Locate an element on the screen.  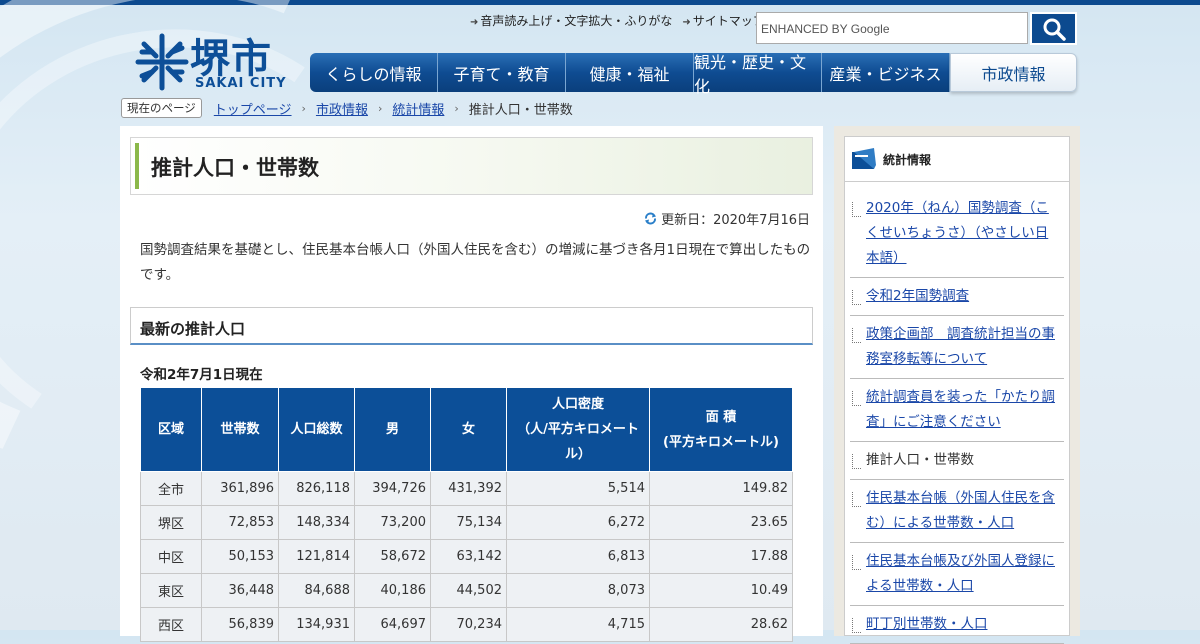
breadcrumb-link-city-admin: 市政情報 is located at coordinates (342, 108).